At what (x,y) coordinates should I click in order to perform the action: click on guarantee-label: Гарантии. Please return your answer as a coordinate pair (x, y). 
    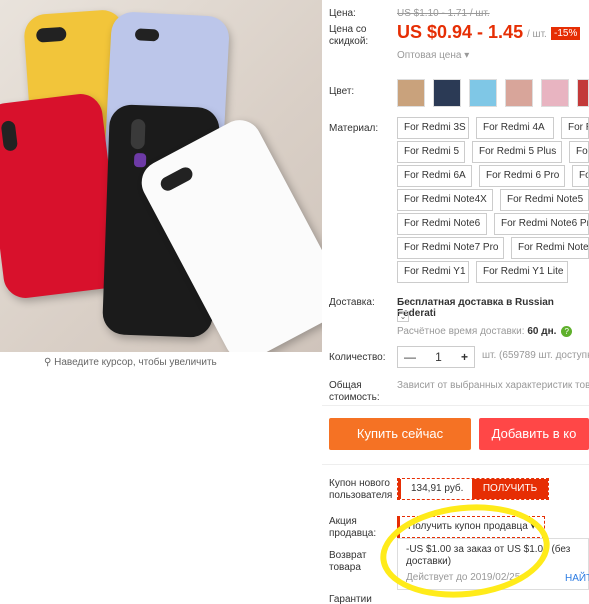
    Looking at the image, I should click on (350, 599).